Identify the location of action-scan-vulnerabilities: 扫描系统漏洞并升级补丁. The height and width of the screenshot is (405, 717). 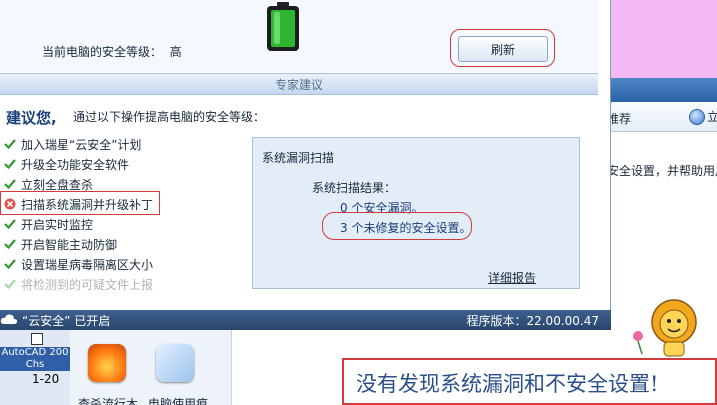
(78, 204).